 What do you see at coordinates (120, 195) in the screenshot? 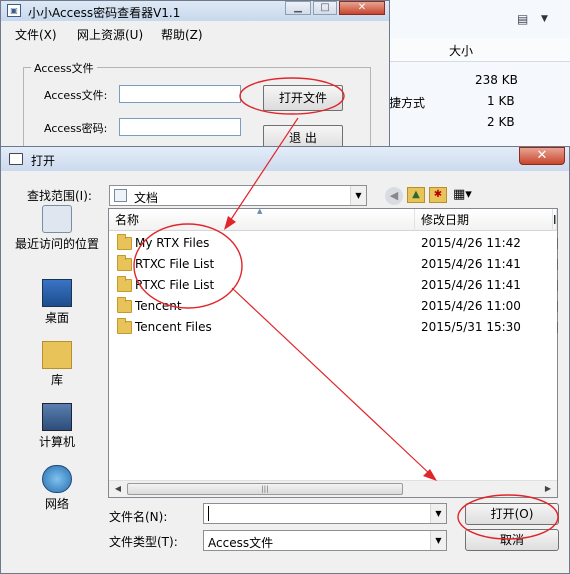
I see `documents-folder-icon` at bounding box center [120, 195].